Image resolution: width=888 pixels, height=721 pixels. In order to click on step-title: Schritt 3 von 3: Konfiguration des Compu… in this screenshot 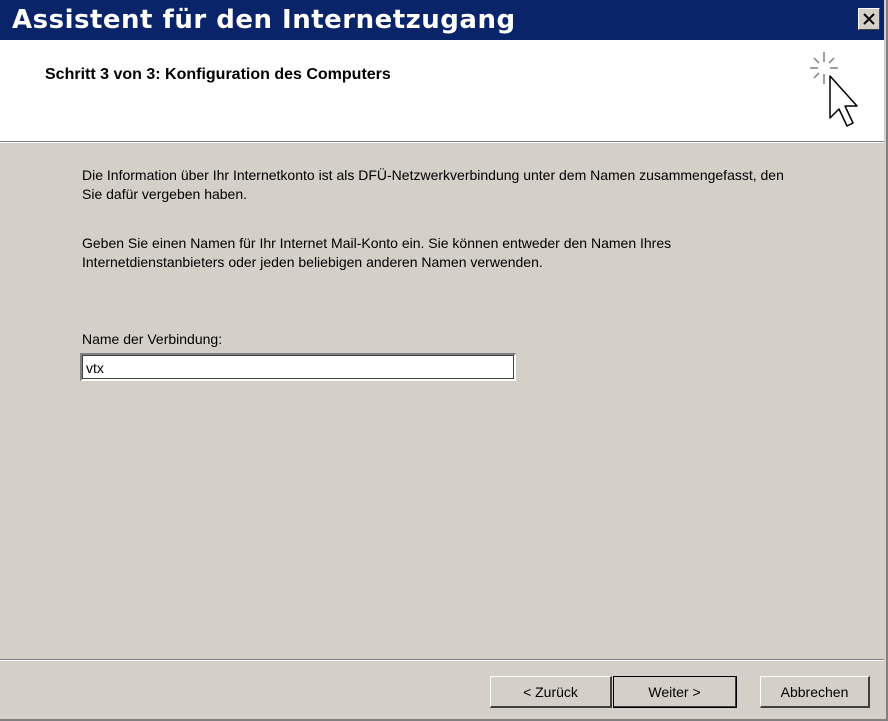, I will do `click(218, 74)`.